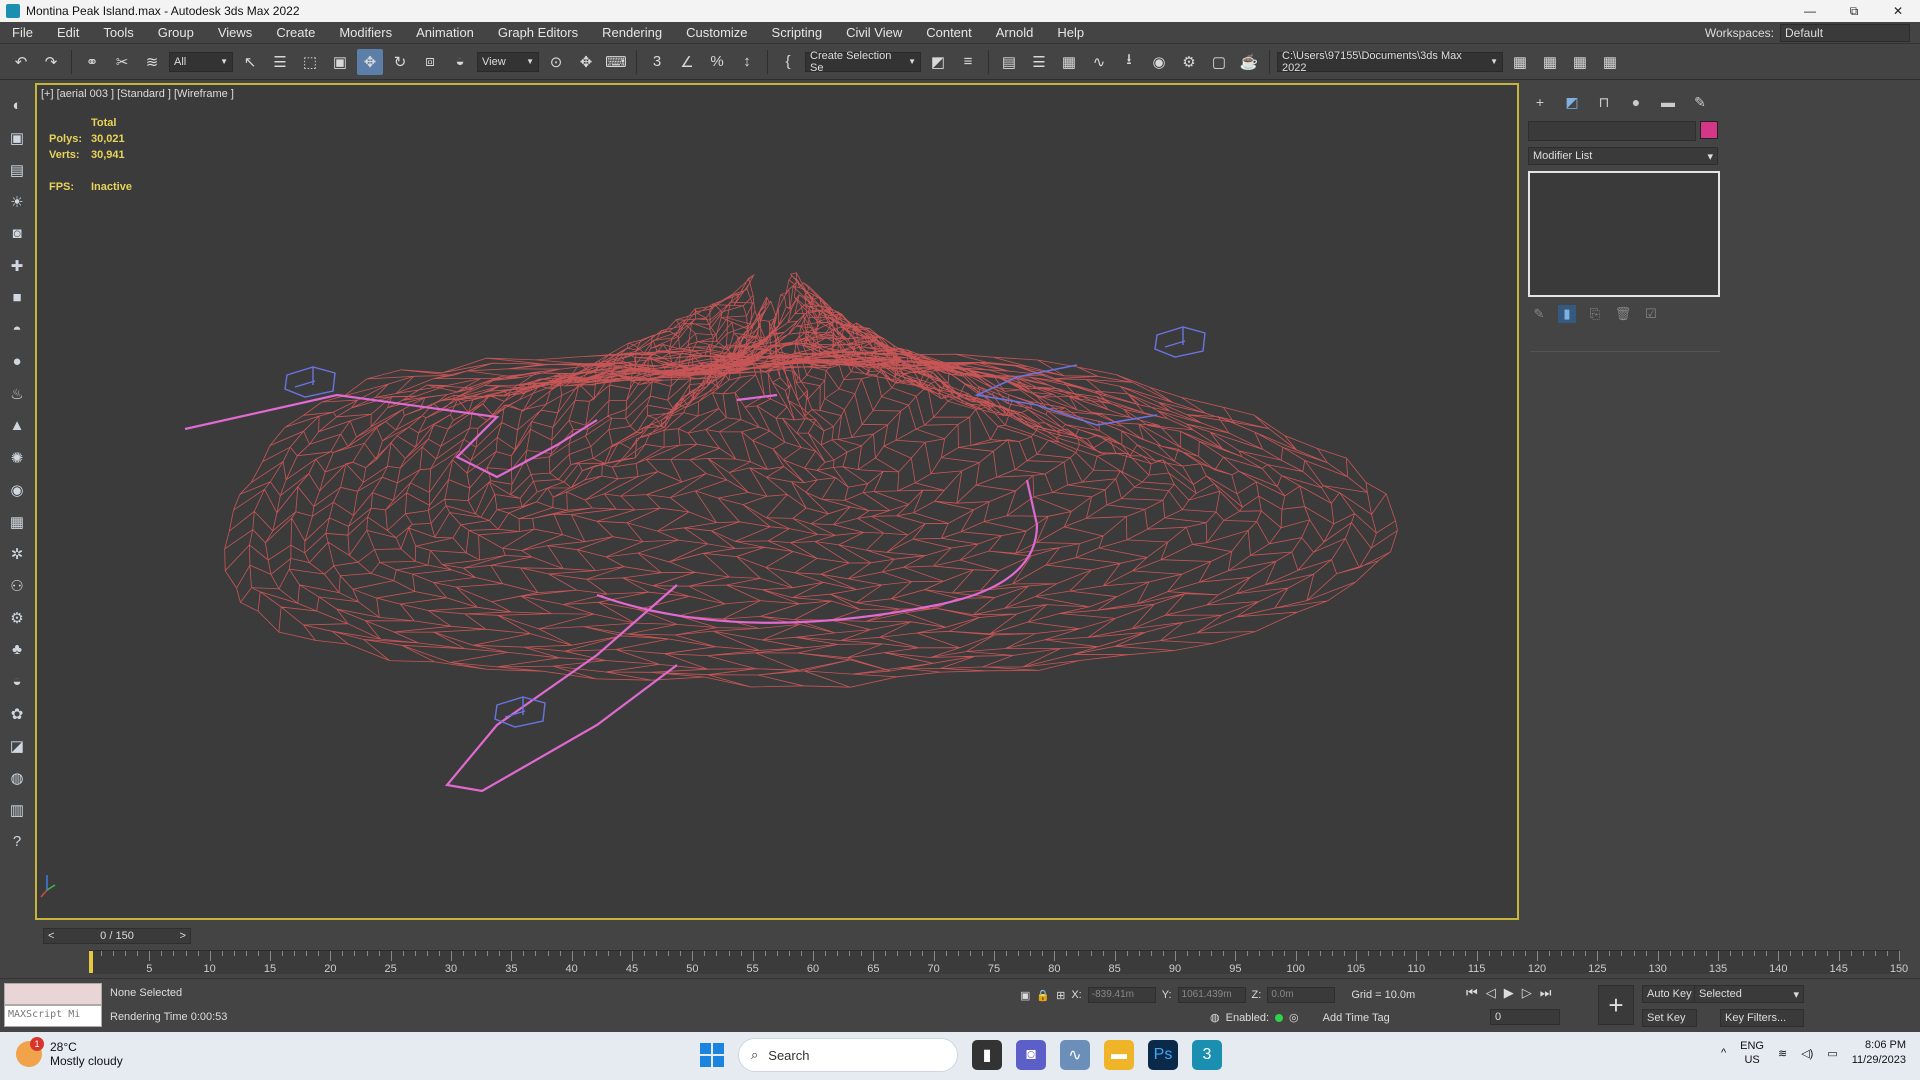  What do you see at coordinates (1623, 156) in the screenshot?
I see `modifier-list-select: Modifier List ▾` at bounding box center [1623, 156].